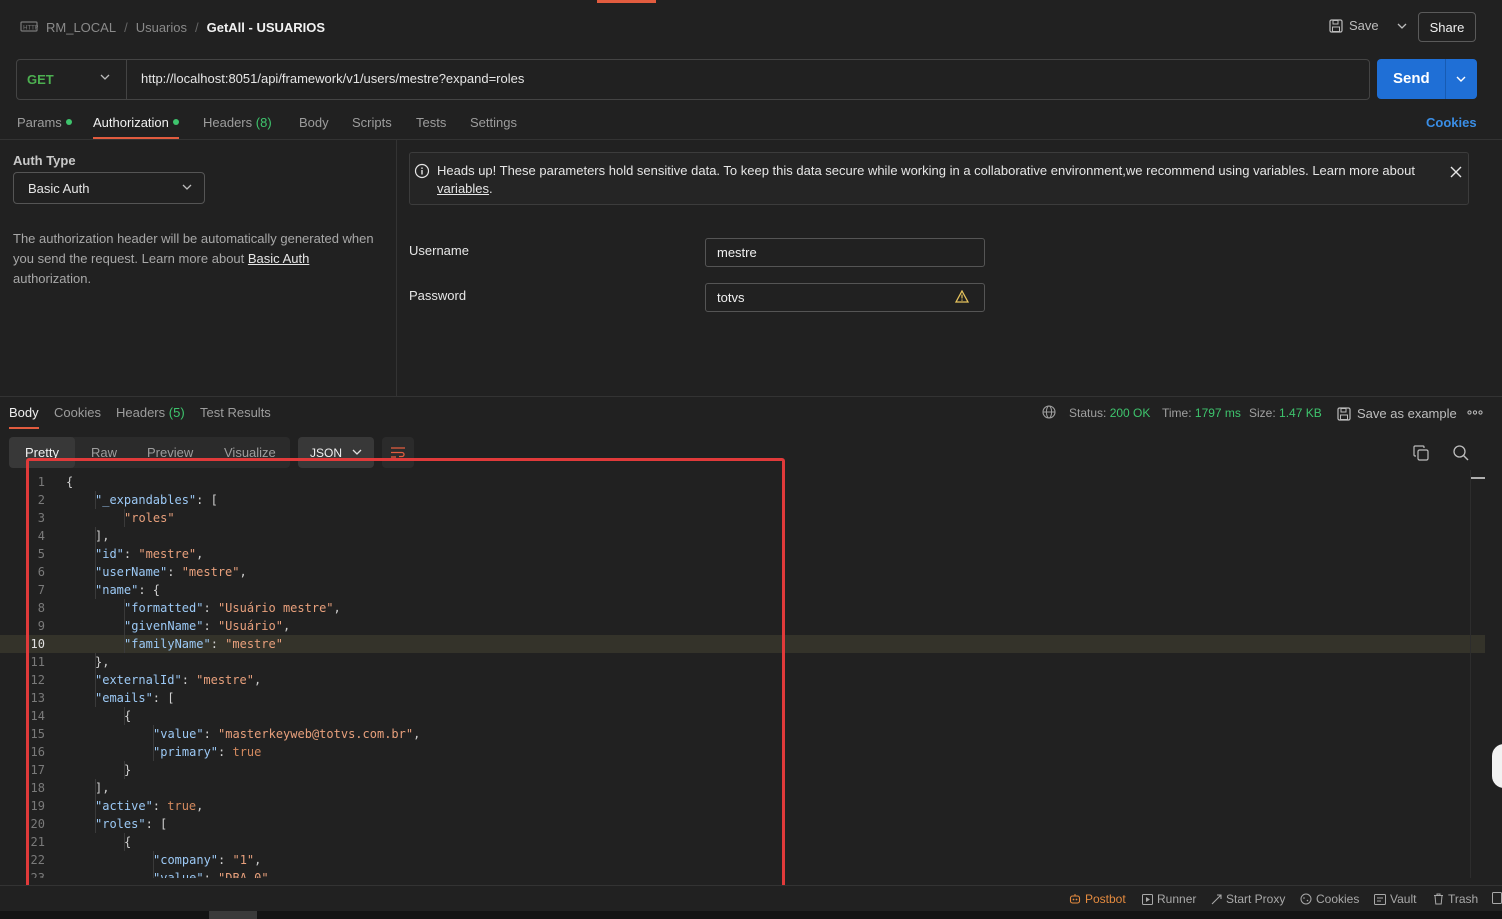  I want to click on save-label: Save, so click(1364, 25).